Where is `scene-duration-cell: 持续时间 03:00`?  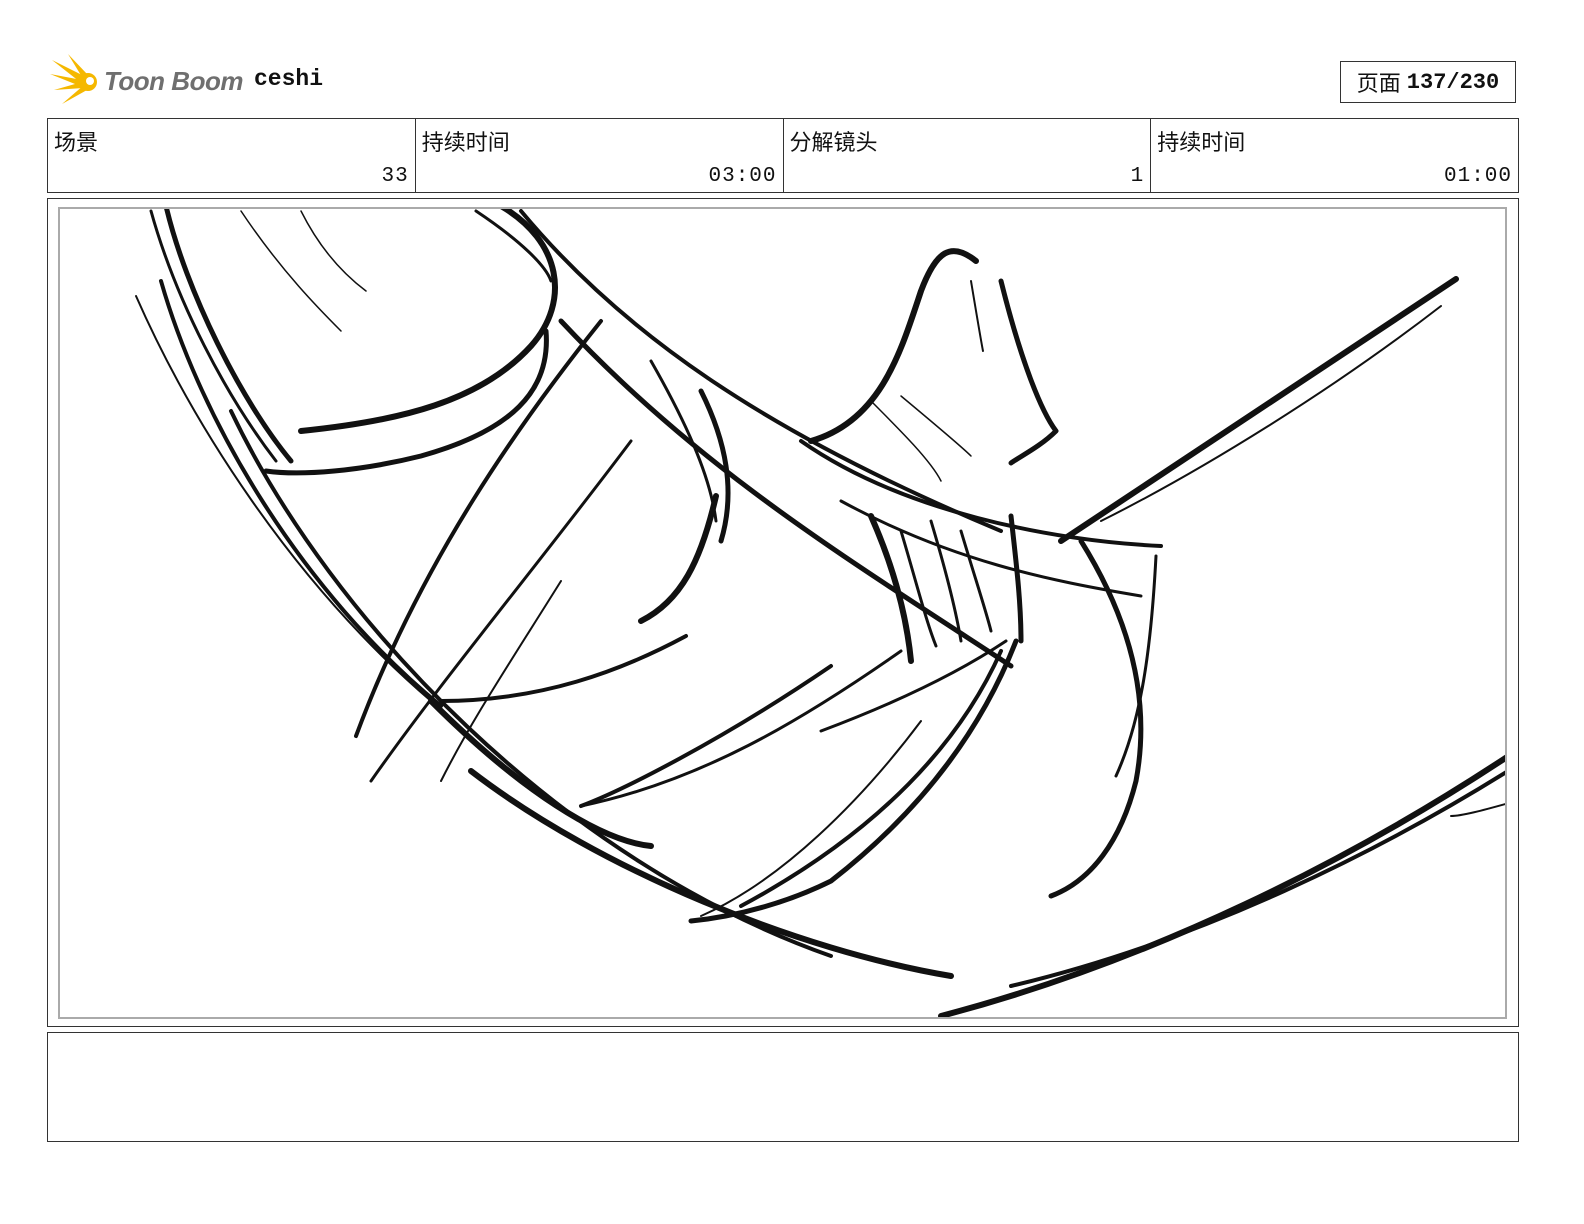
scene-duration-cell: 持续时间 03:00 is located at coordinates (600, 155).